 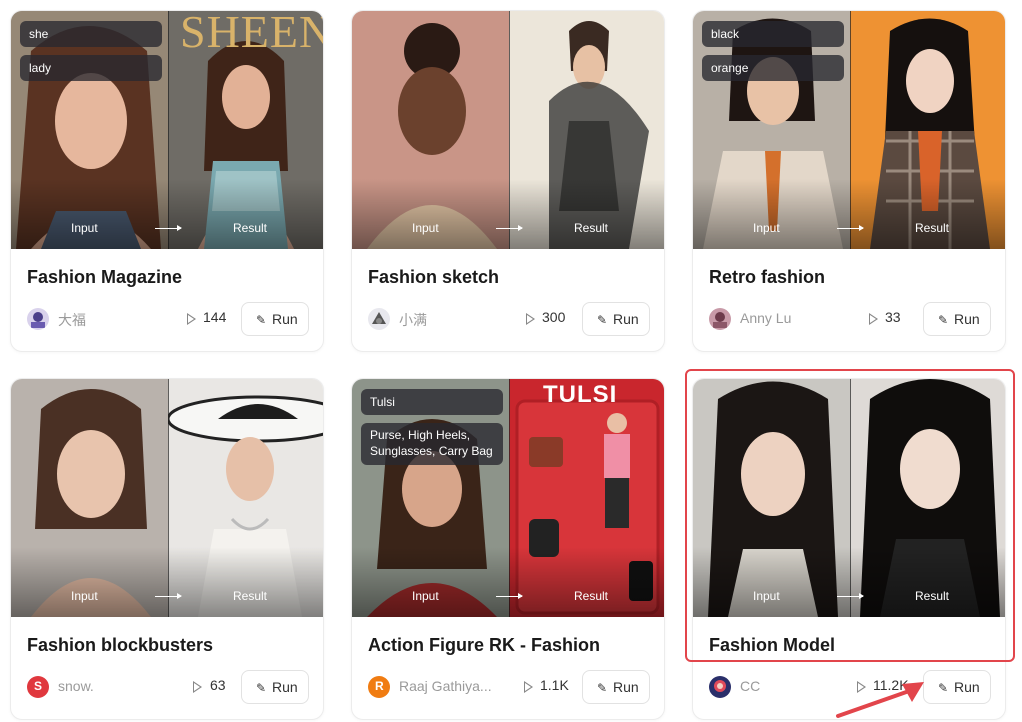 What do you see at coordinates (91, 68) in the screenshot?
I see `prompt-tag: lady` at bounding box center [91, 68].